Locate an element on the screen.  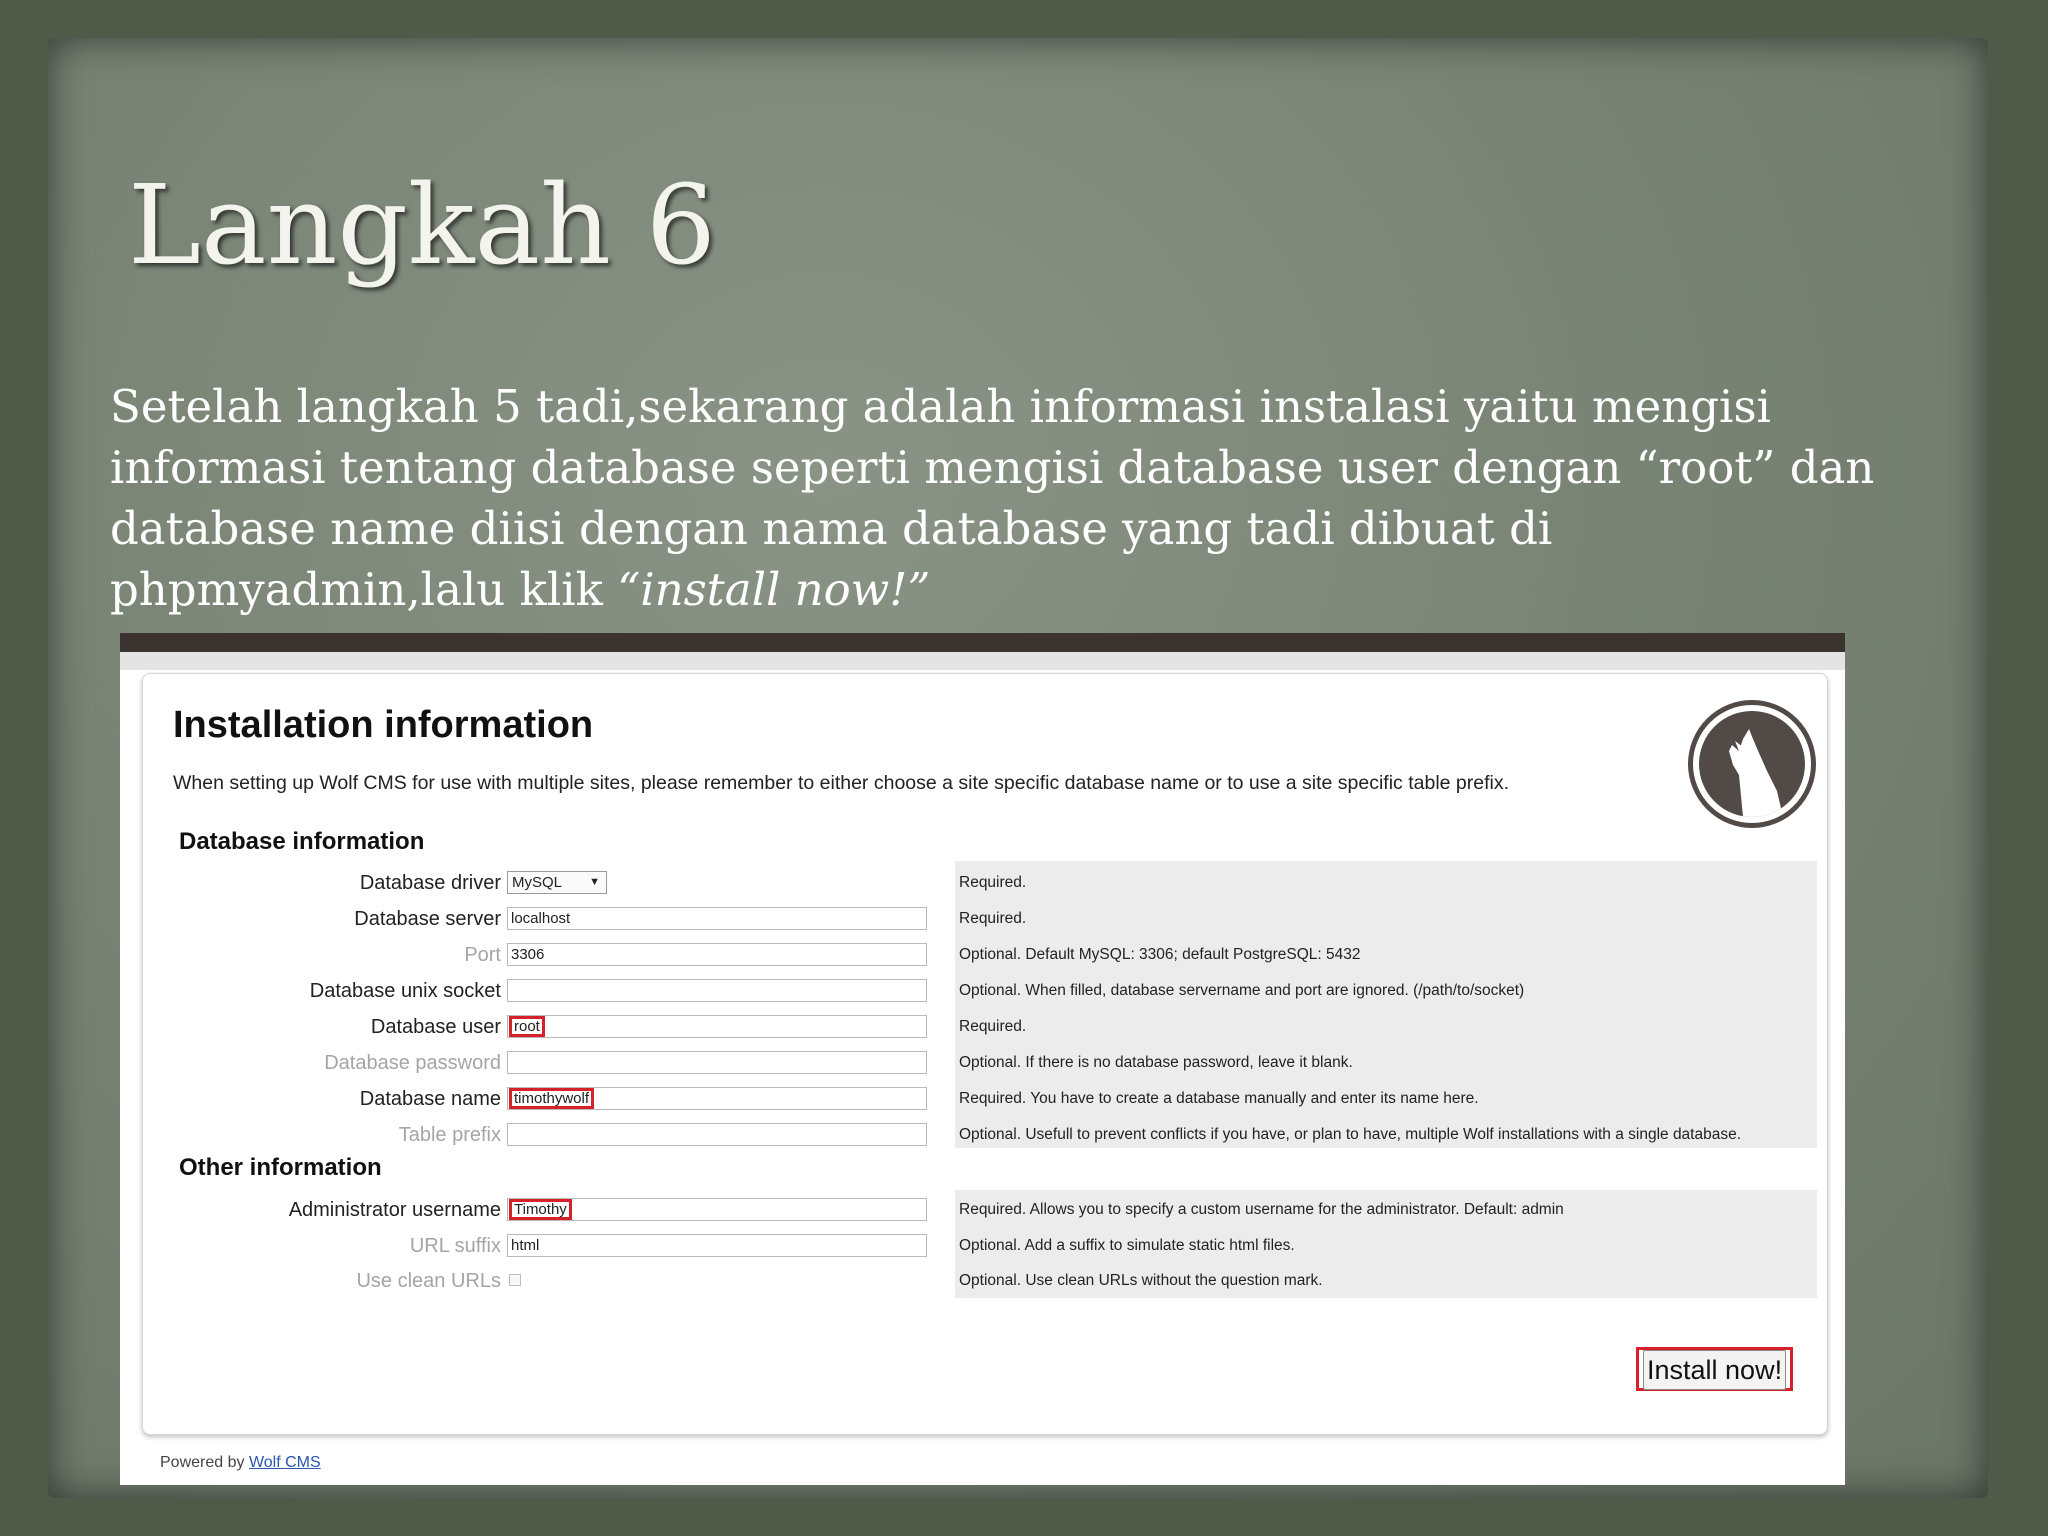
label-database-unix-socket: Database unix socket is located at coordinates (405, 991).